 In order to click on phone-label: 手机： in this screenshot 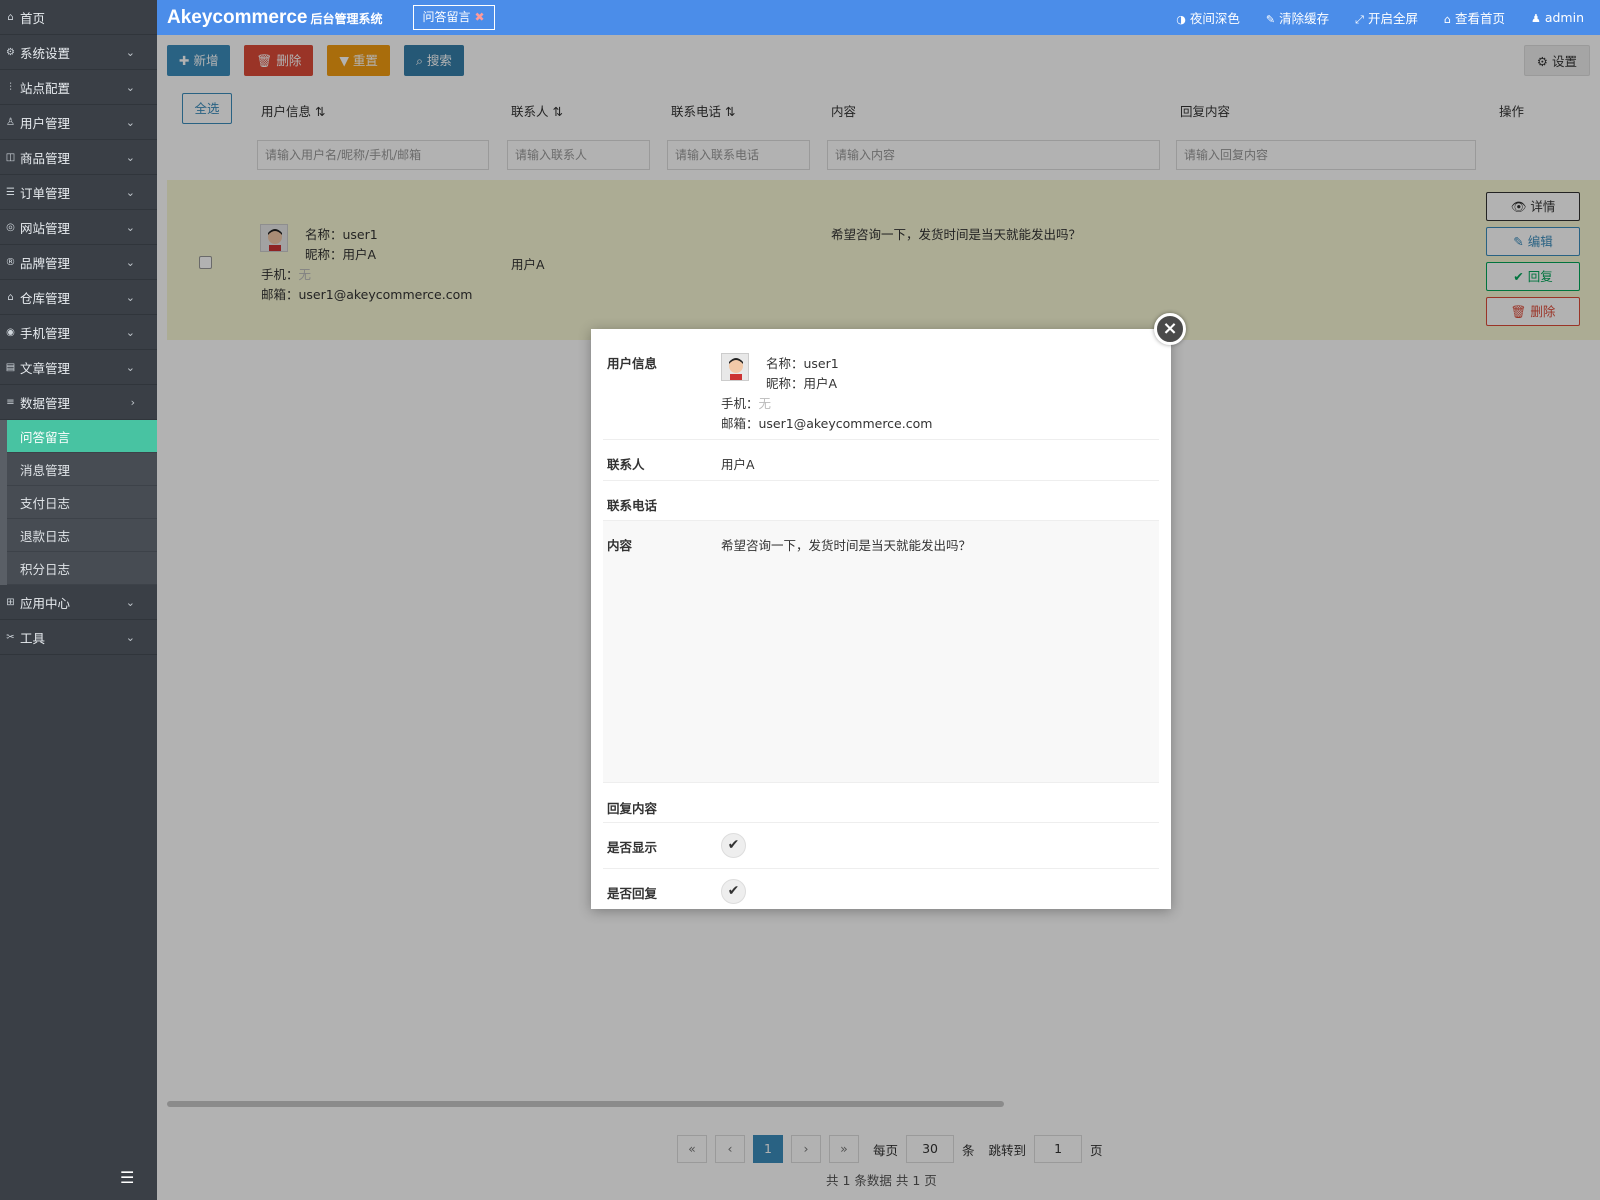, I will do `click(740, 403)`.